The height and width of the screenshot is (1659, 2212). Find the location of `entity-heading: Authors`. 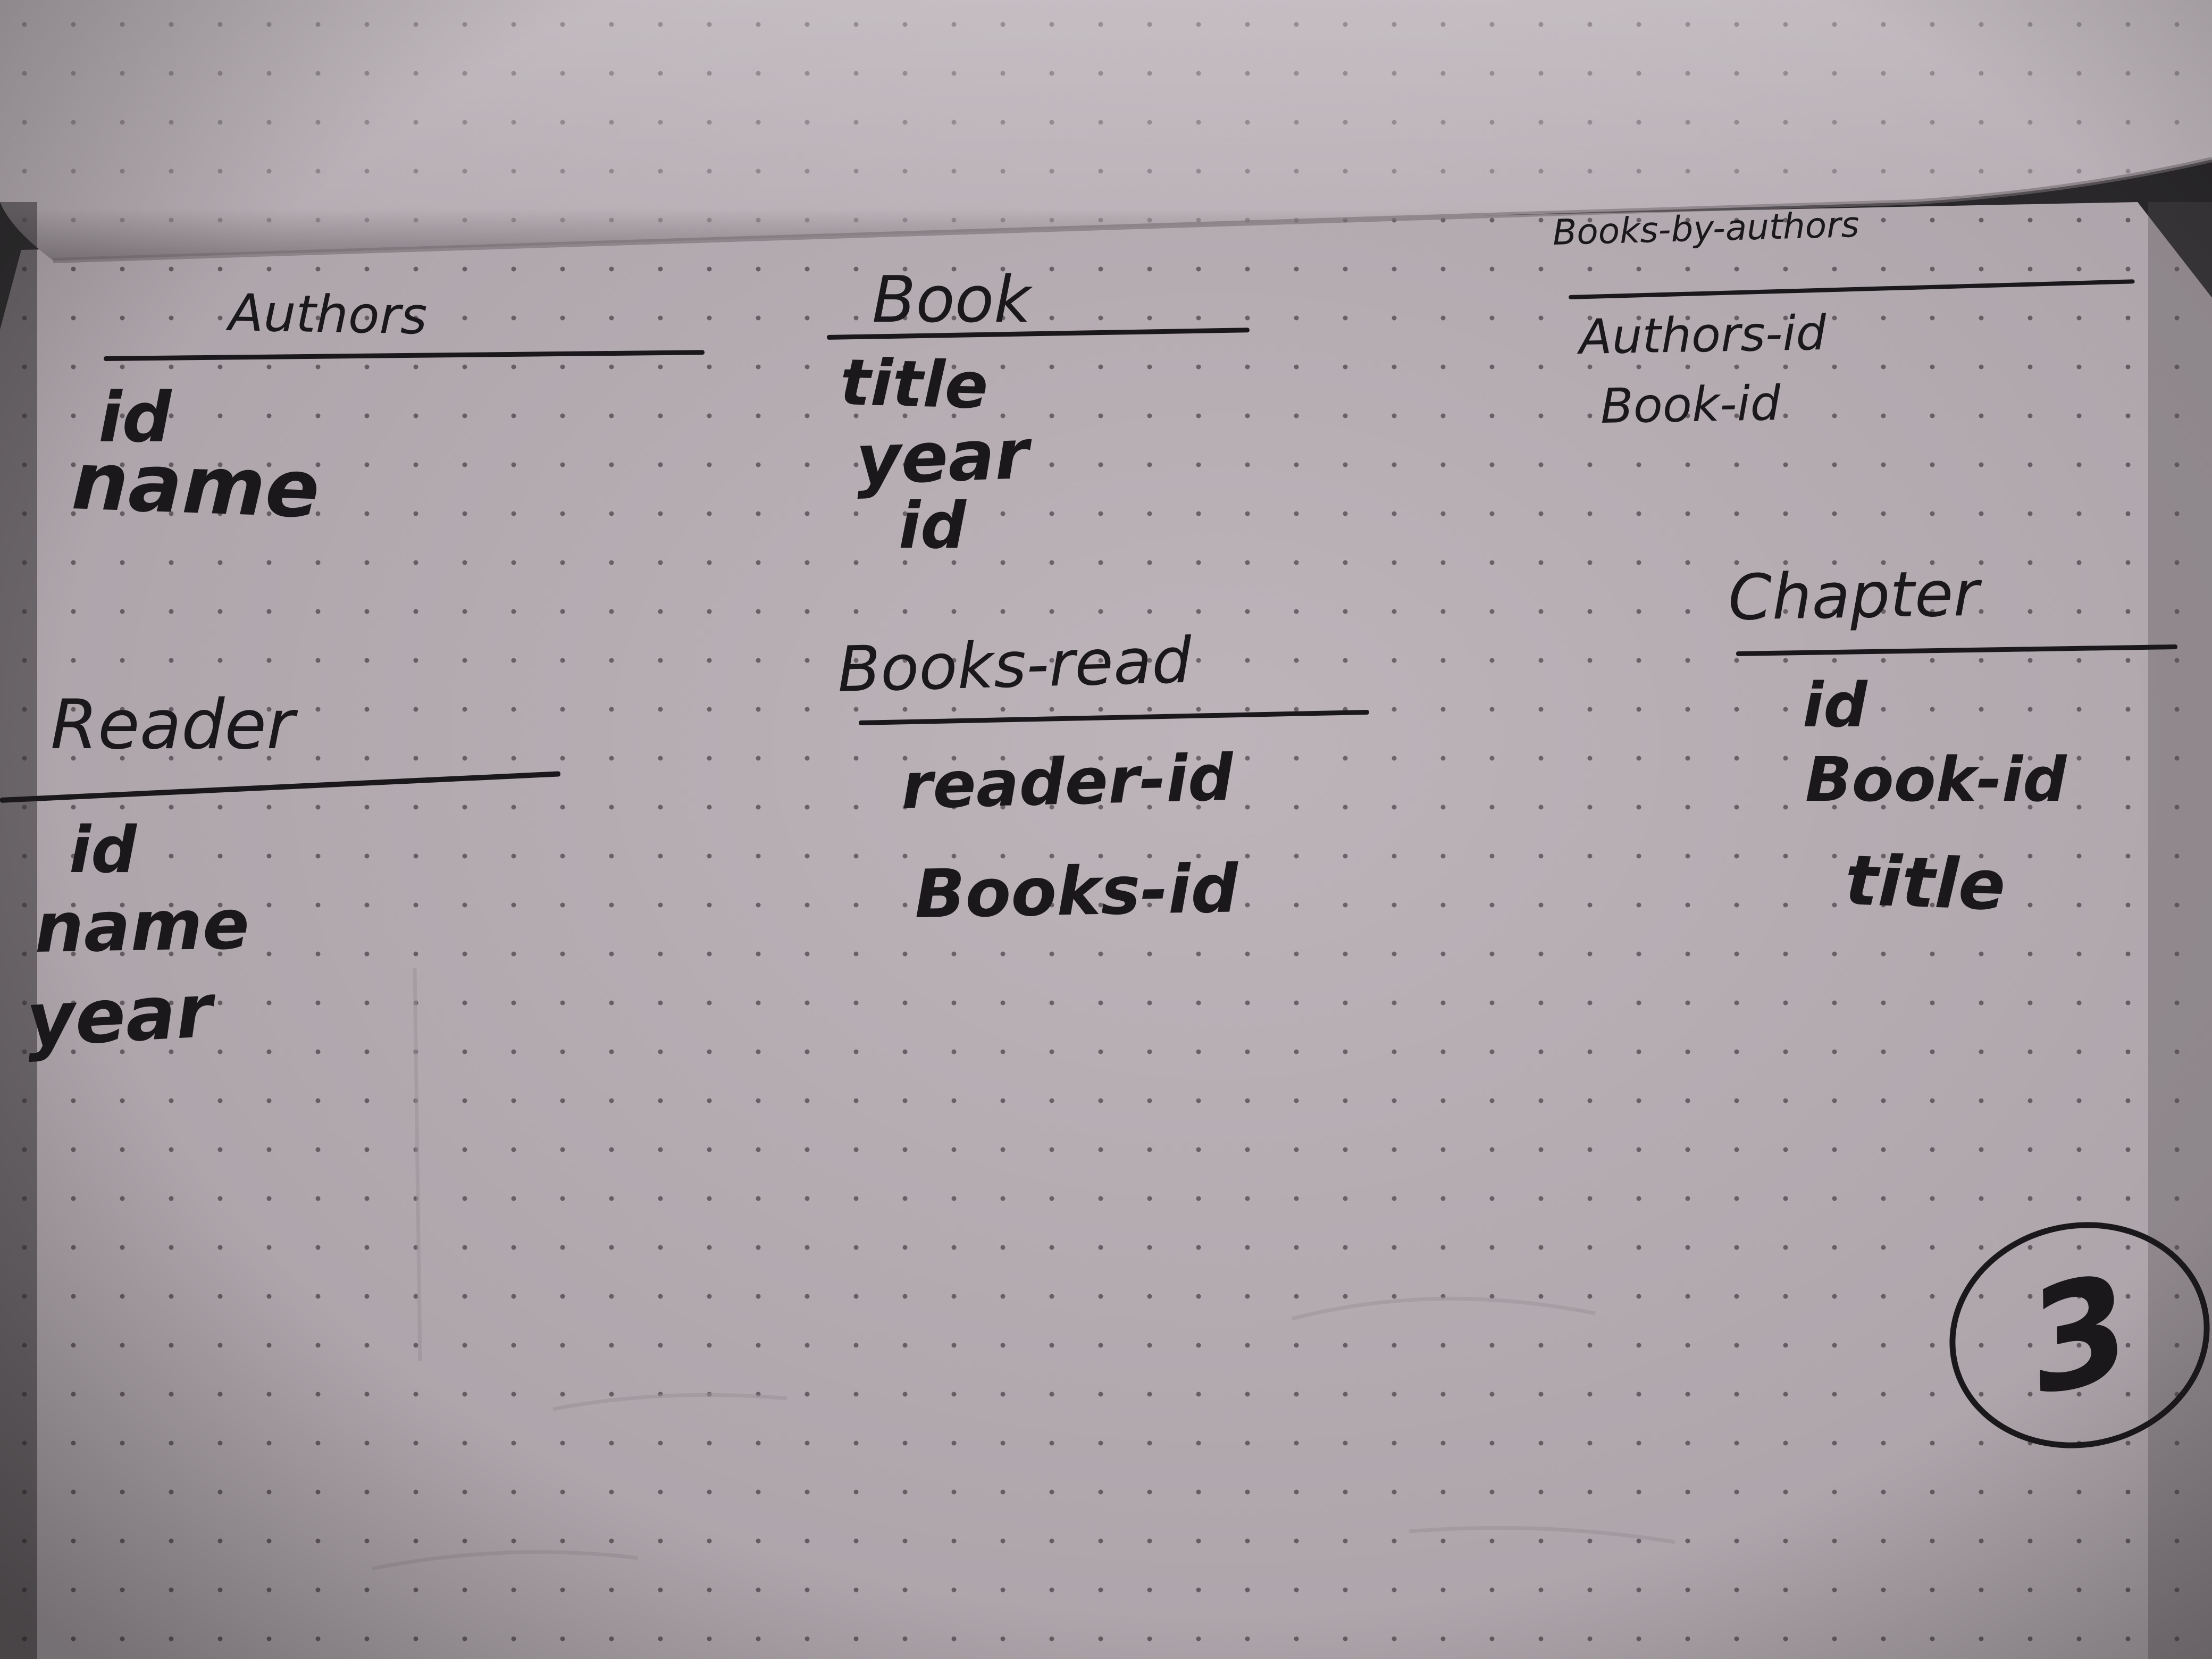

entity-heading: Authors is located at coordinates (328, 314).